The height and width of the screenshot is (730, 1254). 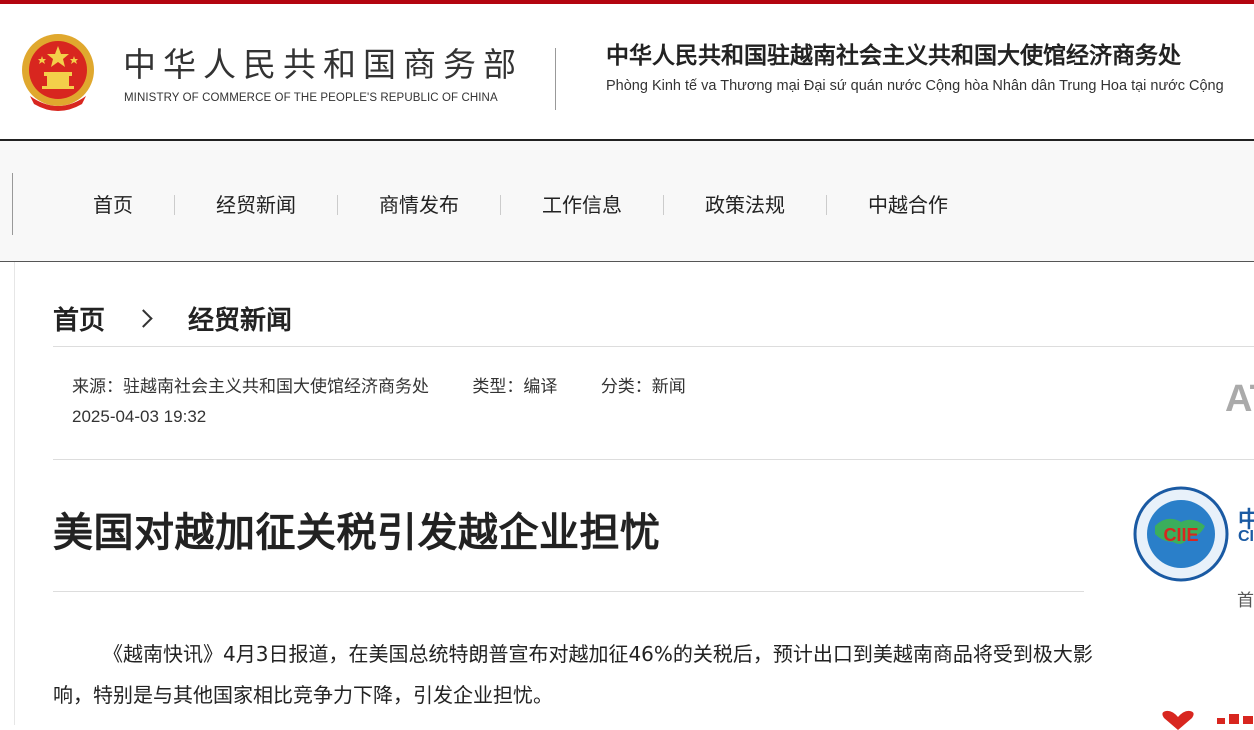 What do you see at coordinates (1246, 536) in the screenshot?
I see `ciie-title-en: CI` at bounding box center [1246, 536].